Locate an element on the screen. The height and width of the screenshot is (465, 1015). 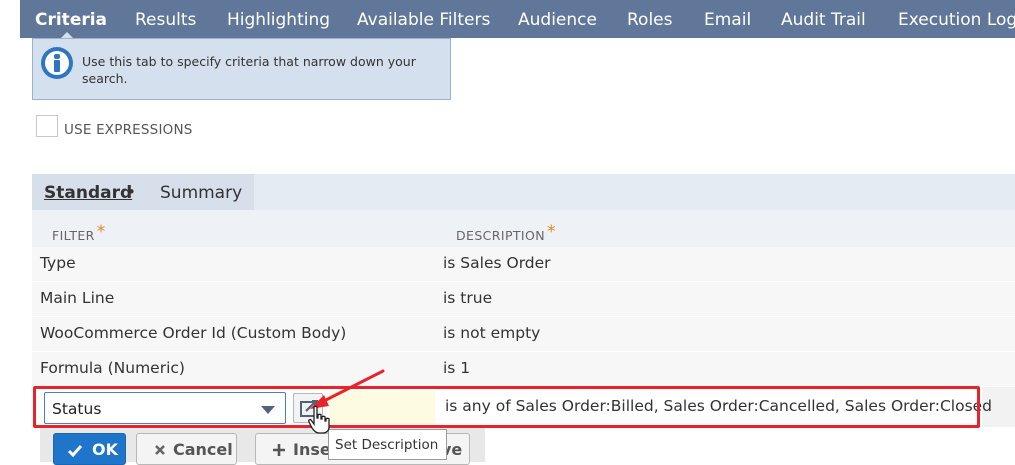
subtab-standard: Standard is located at coordinates (88, 193).